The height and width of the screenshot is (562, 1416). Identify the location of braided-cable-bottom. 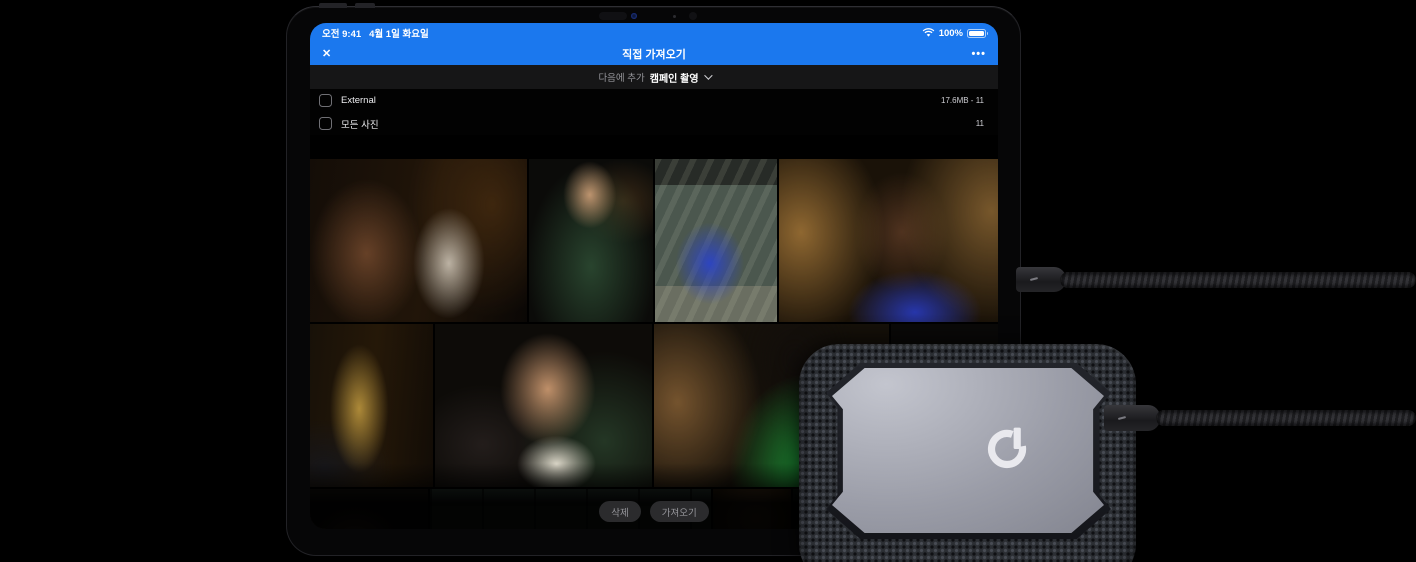
(1286, 418).